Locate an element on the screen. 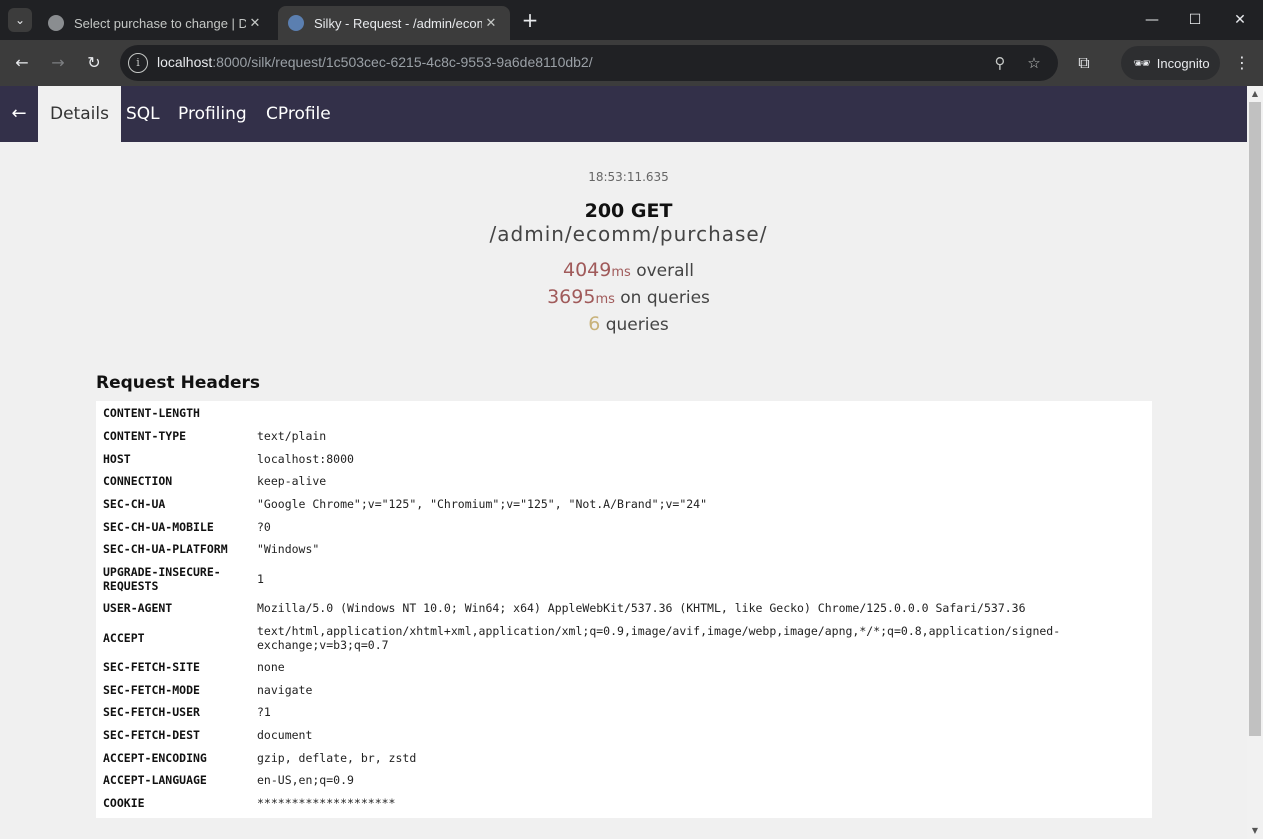  overall-time-stat: 4049ms overall is located at coordinates (628, 270).